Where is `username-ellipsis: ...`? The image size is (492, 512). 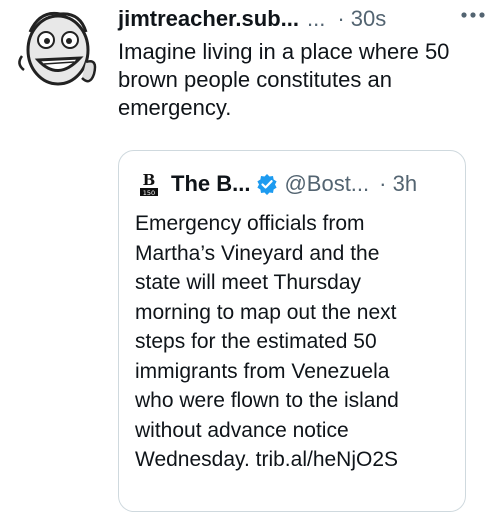 username-ellipsis: ... is located at coordinates (316, 18).